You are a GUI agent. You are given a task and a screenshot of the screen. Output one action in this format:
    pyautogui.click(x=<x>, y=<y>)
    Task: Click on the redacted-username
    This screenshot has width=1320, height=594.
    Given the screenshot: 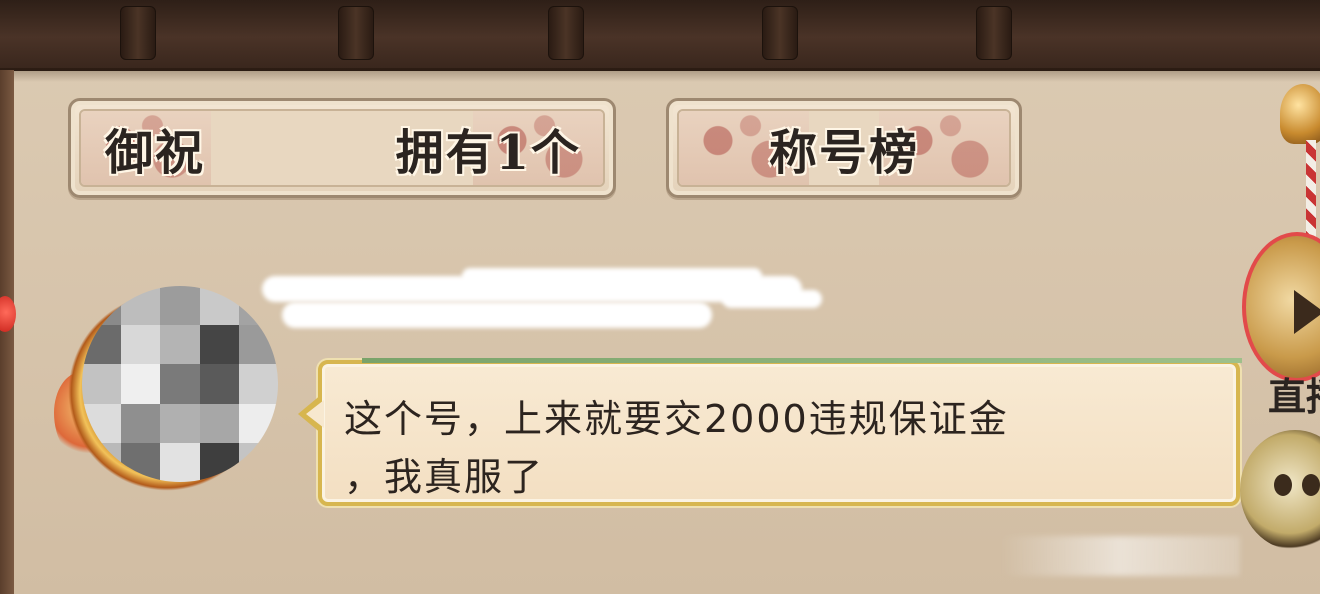 What is the action you would take?
    pyautogui.click(x=542, y=302)
    